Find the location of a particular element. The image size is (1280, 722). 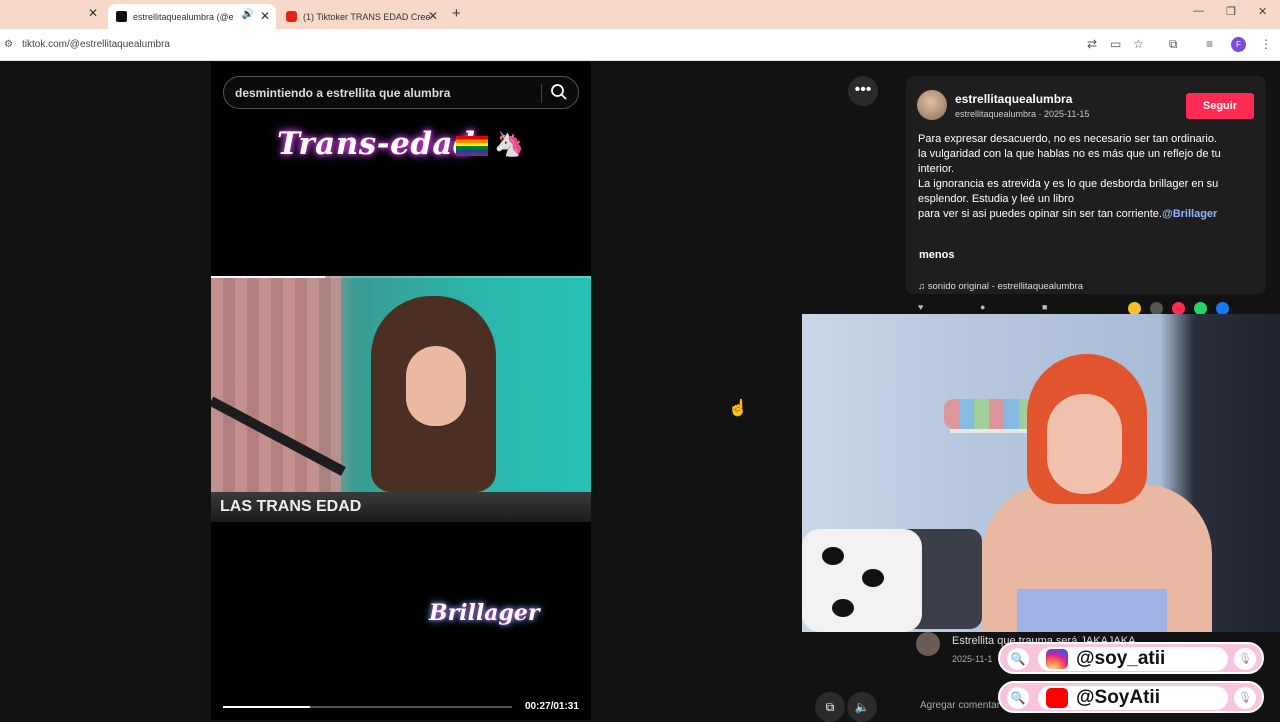

video-progress-mini is located at coordinates (401, 277).